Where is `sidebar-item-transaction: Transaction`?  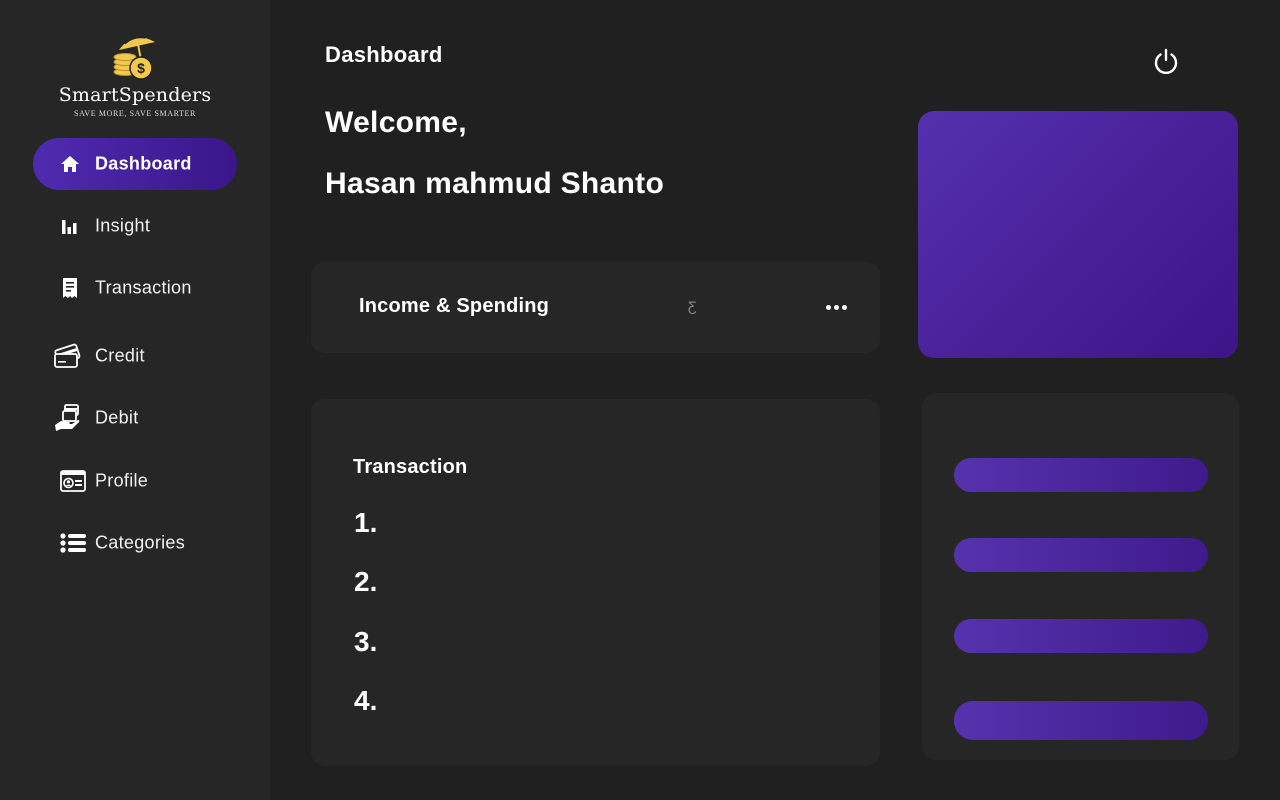 sidebar-item-transaction: Transaction is located at coordinates (135, 288).